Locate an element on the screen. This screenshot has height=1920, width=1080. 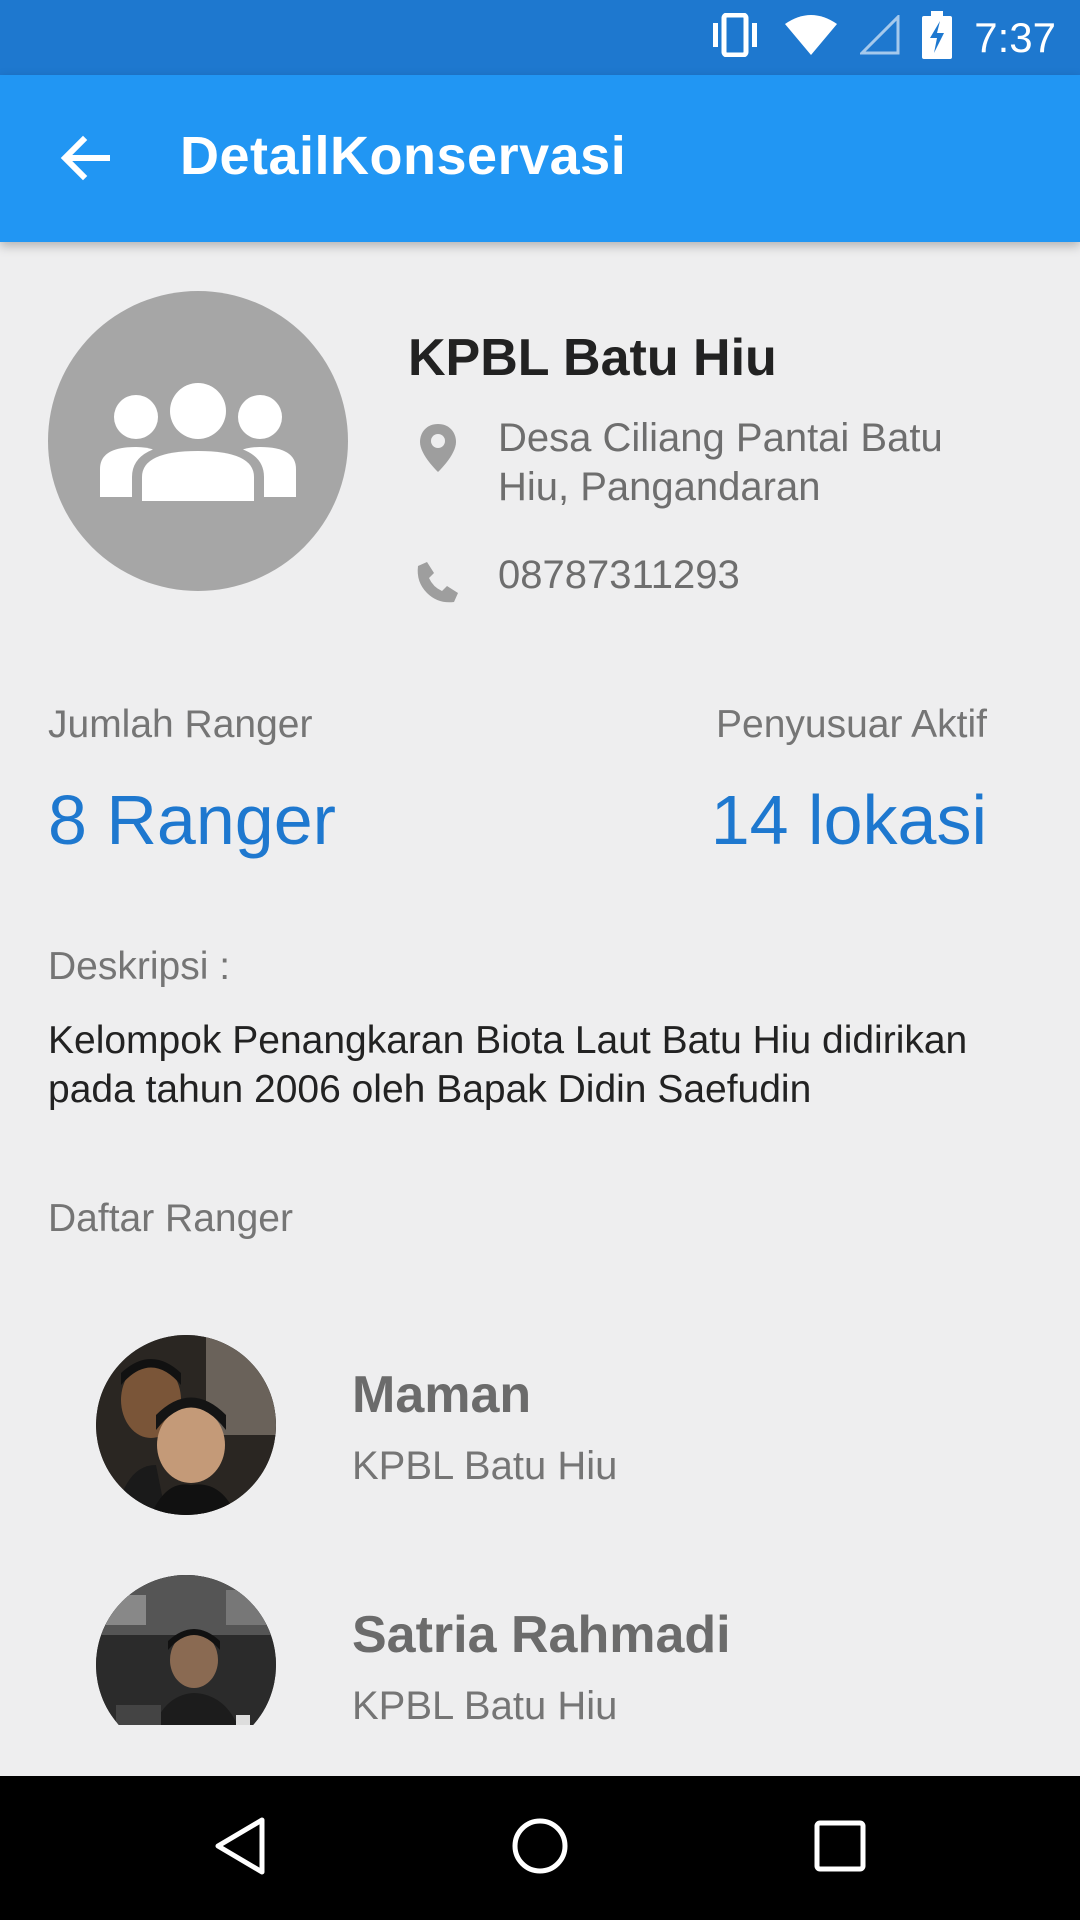
nav-home-button is located at coordinates (540, 1848).